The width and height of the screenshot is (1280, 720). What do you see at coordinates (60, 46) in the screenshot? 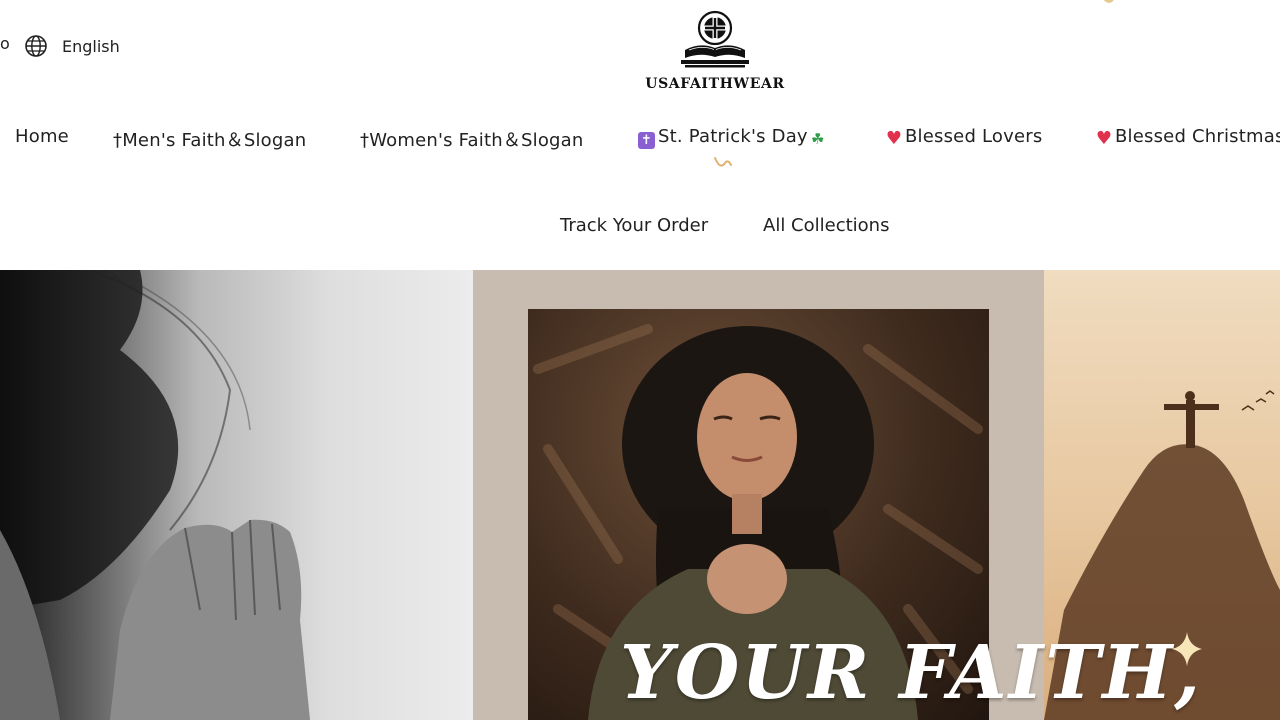
I see `language-selector: o English` at bounding box center [60, 46].